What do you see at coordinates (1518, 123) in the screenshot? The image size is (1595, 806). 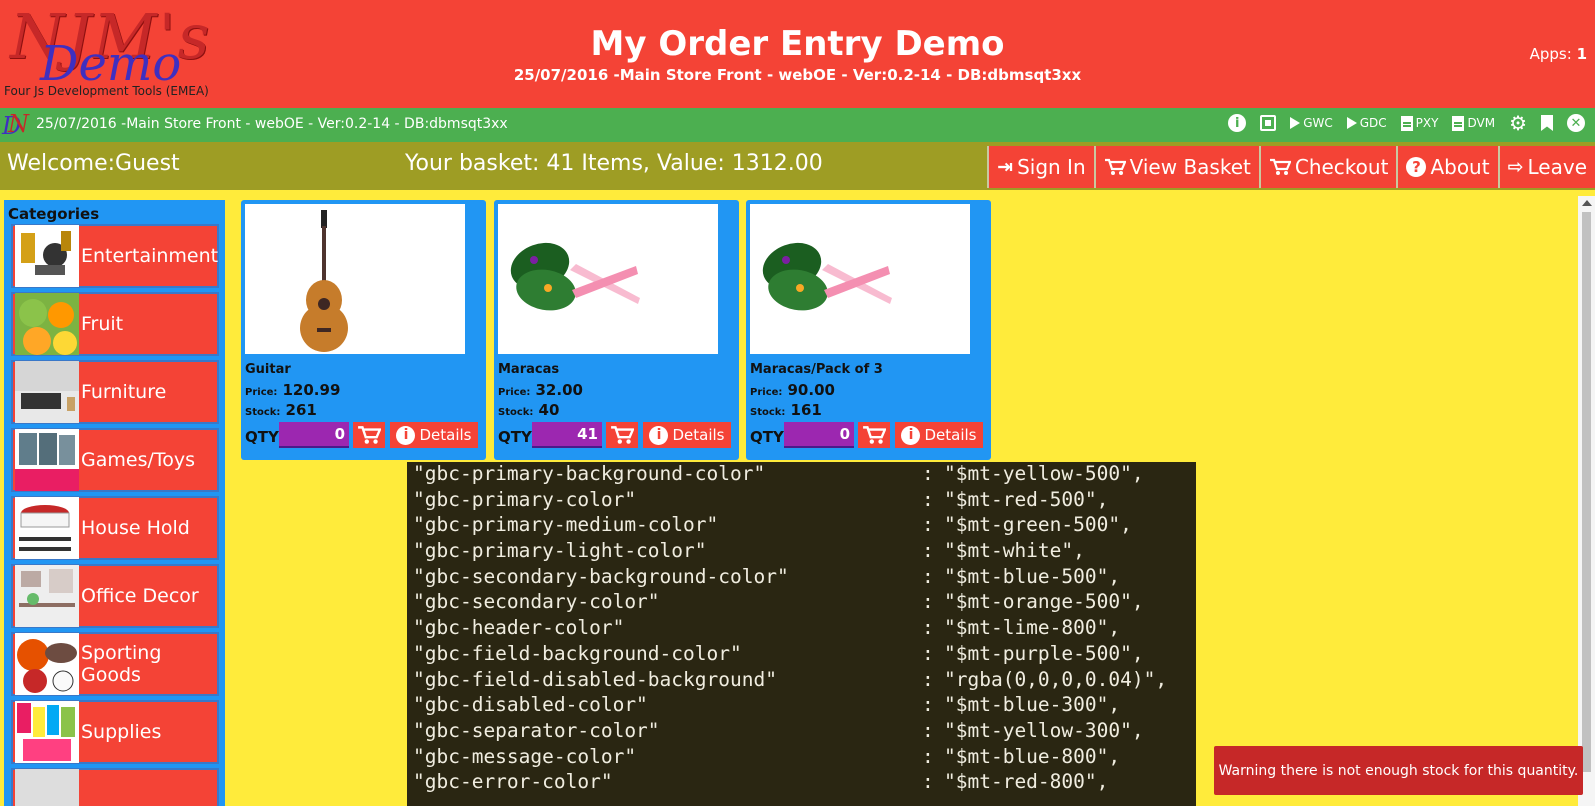 I see `settings-button: ⚙` at bounding box center [1518, 123].